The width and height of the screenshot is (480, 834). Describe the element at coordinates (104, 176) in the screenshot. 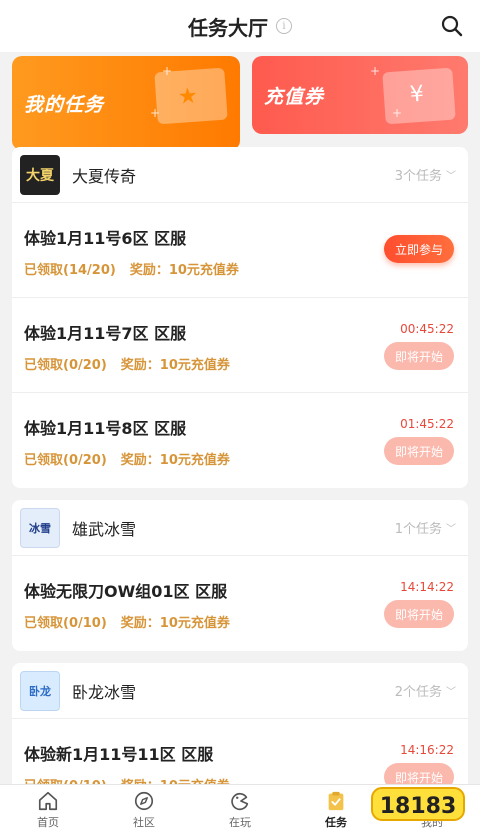

I see `game-name: 大夏传奇` at that location.